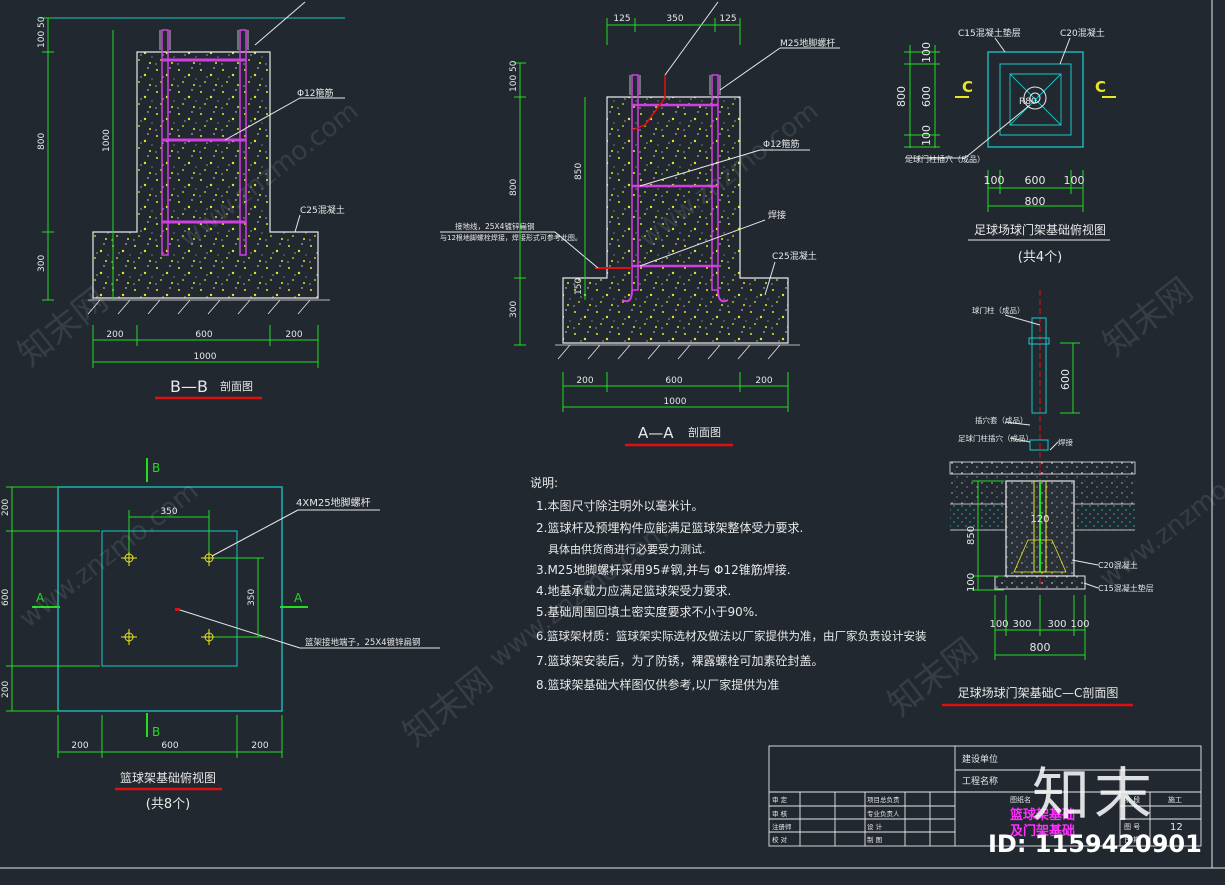 The image size is (1225, 885). Describe the element at coordinates (994, 180) in the screenshot. I see `fb-bottom-dim-0: 100` at that location.